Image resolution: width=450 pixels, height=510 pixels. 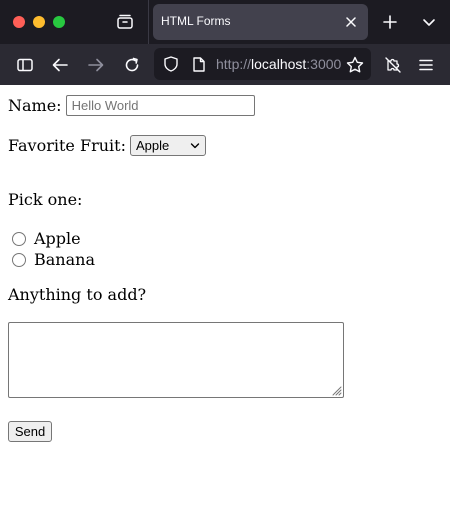 What do you see at coordinates (59, 22) in the screenshot?
I see `zoom-window-button` at bounding box center [59, 22].